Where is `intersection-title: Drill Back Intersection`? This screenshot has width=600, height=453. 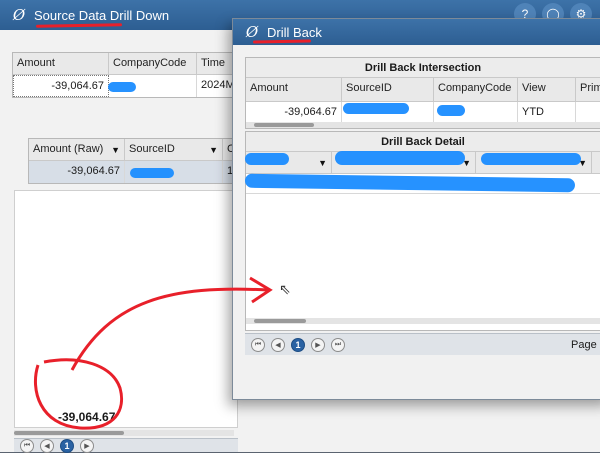
intersection-title: Drill Back Intersection is located at coordinates (423, 68).